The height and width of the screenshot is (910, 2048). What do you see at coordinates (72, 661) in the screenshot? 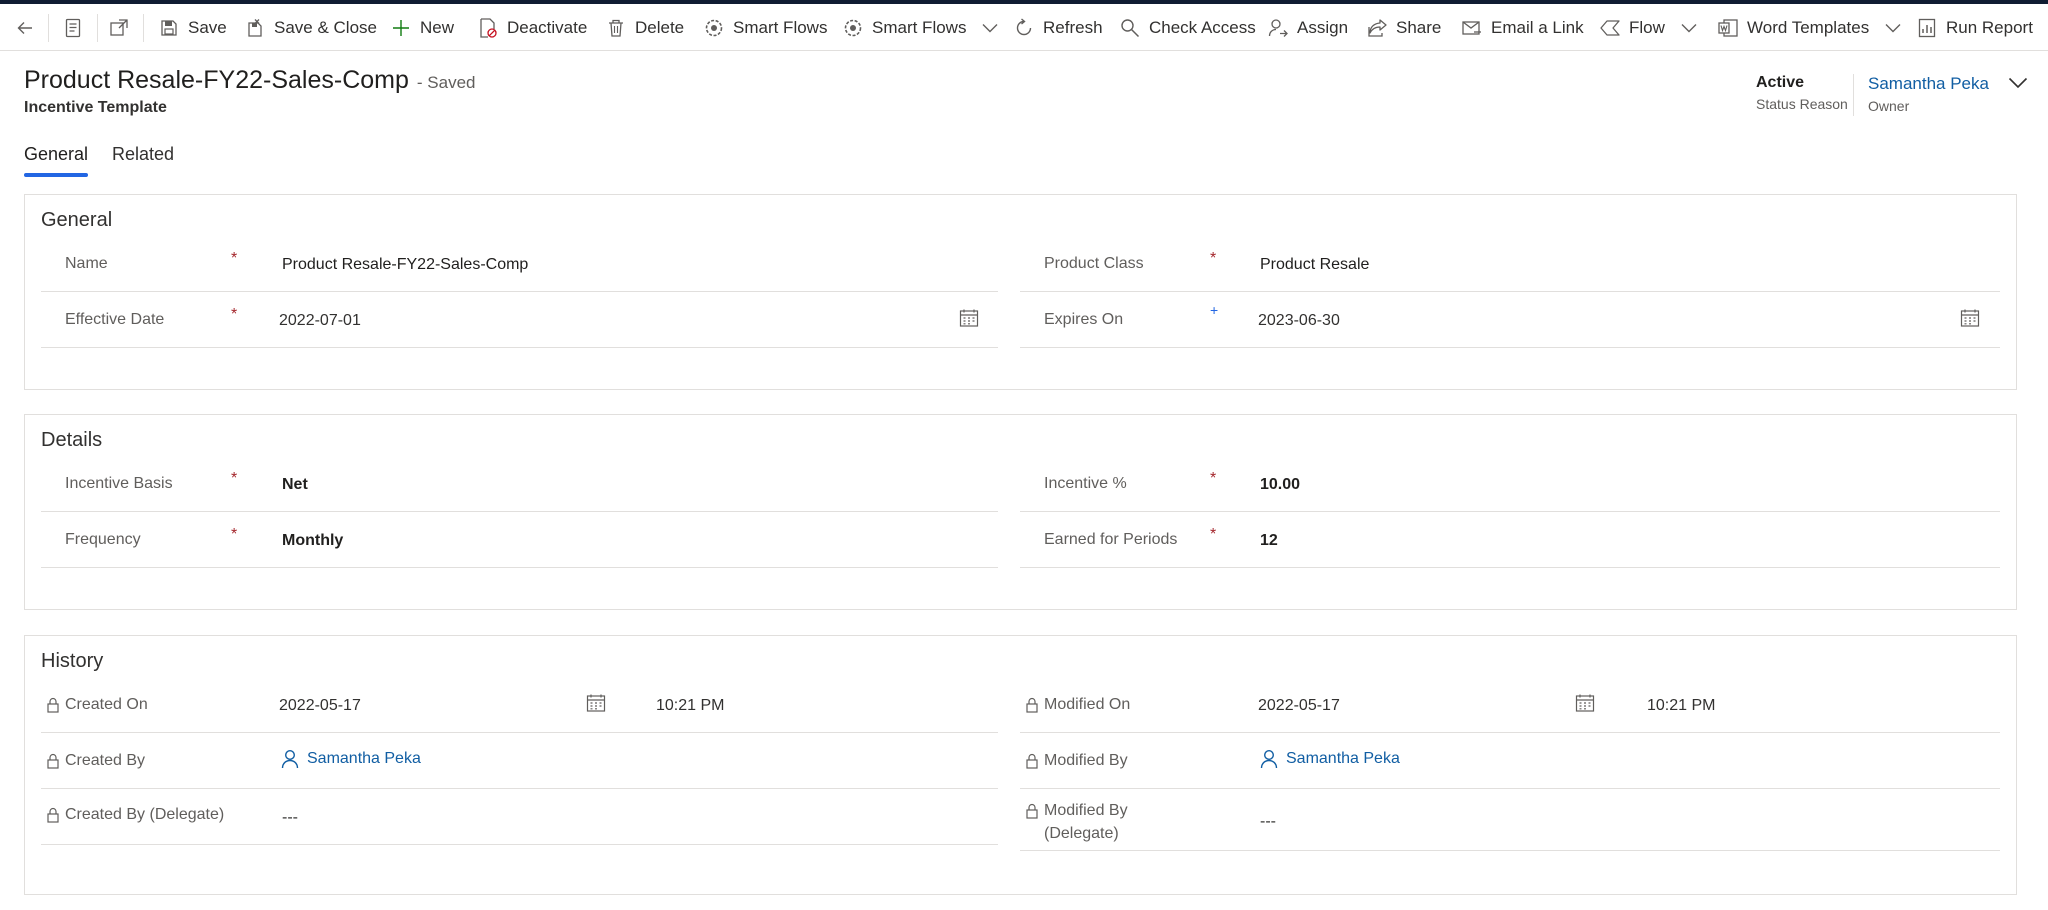
I see `section-title: History` at bounding box center [72, 661].